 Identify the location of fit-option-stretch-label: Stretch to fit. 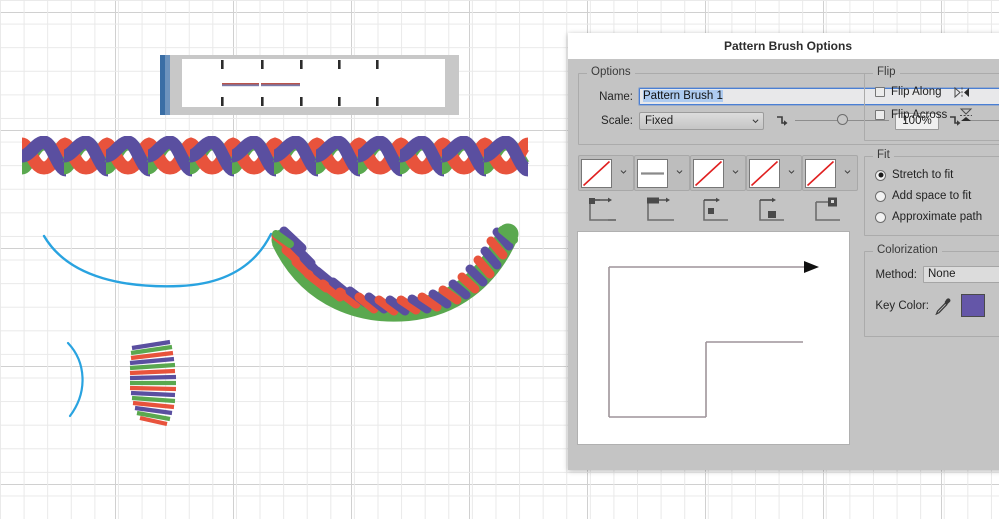
(923, 175).